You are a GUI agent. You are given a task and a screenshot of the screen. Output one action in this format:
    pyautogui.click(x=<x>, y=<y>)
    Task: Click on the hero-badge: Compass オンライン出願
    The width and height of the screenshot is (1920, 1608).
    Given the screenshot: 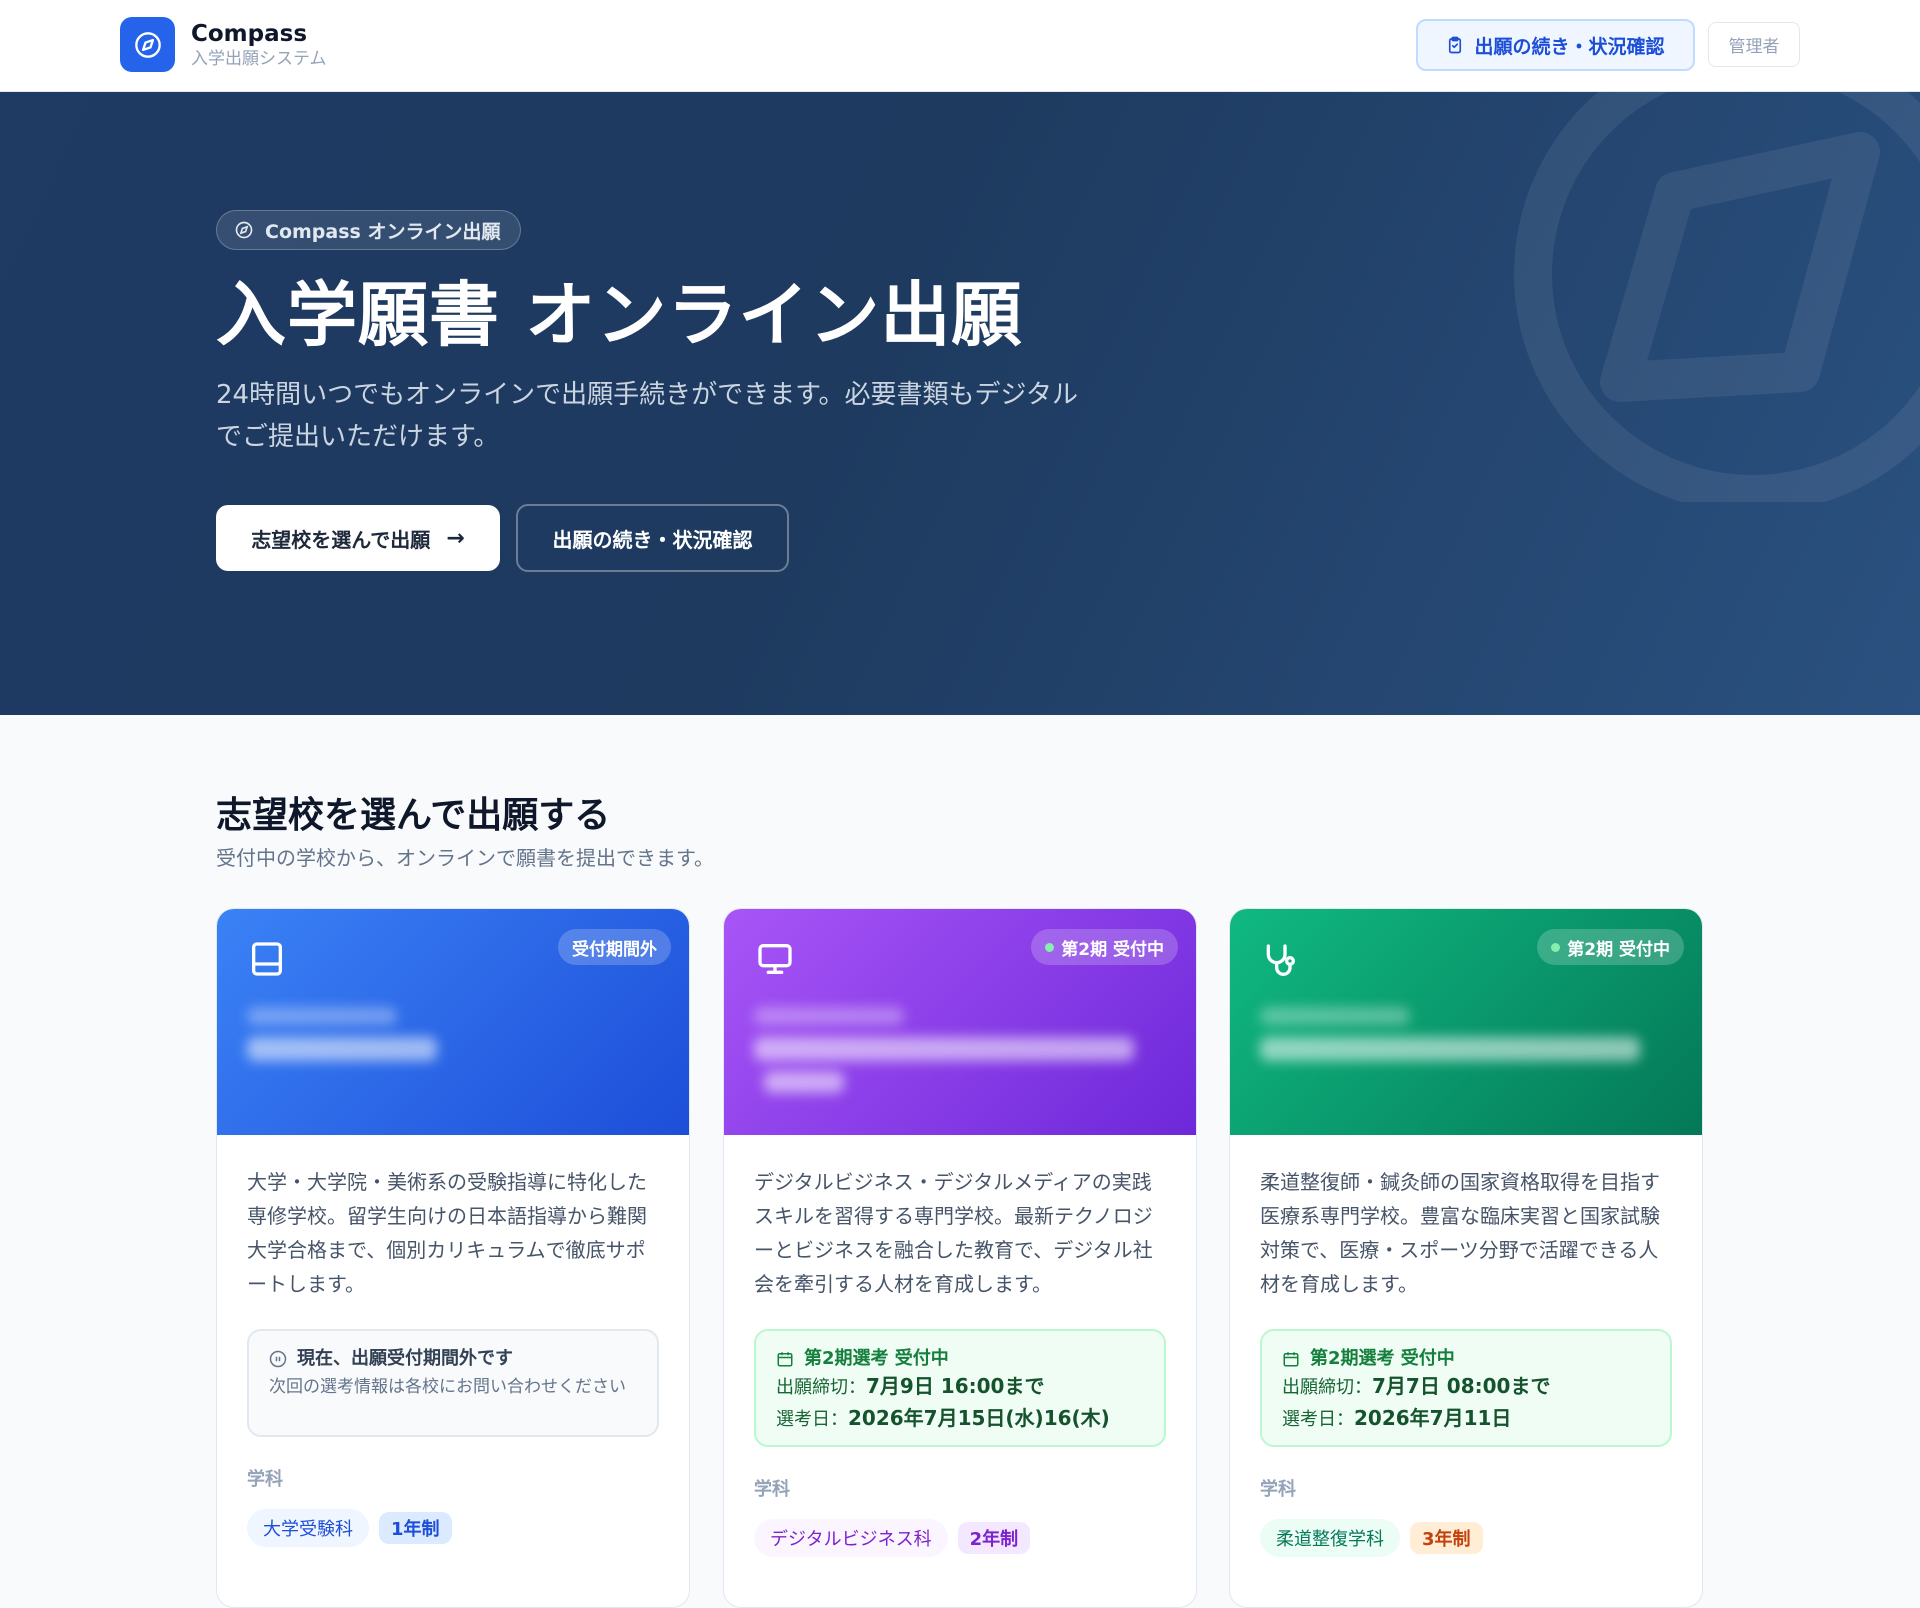 What is the action you would take?
    pyautogui.click(x=369, y=230)
    